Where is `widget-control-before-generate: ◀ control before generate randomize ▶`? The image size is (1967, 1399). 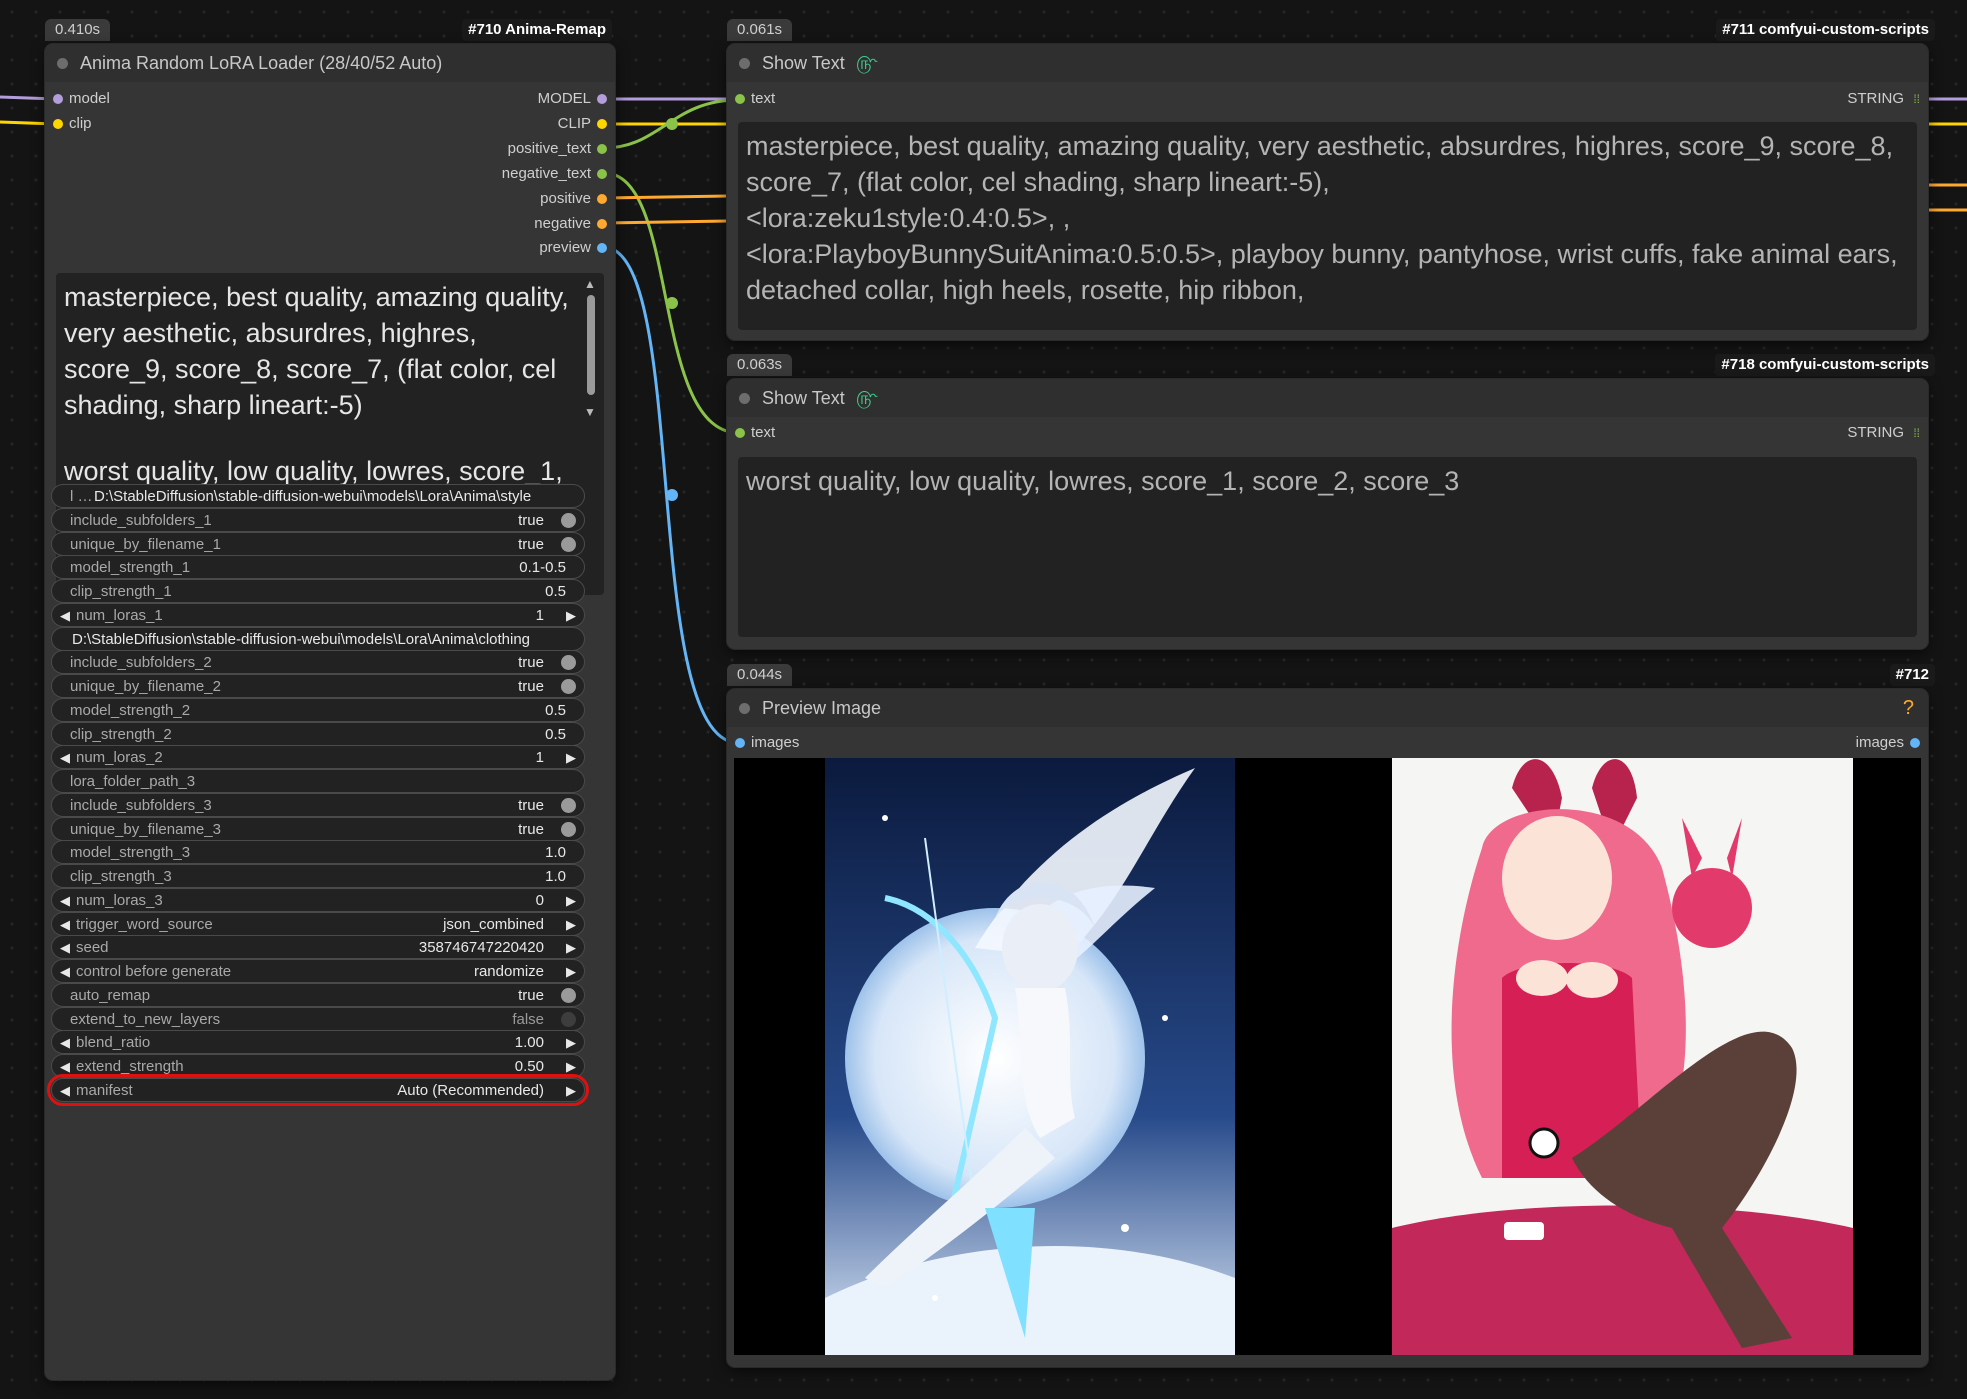 widget-control-before-generate: ◀ control before generate randomize ▶ is located at coordinates (318, 971).